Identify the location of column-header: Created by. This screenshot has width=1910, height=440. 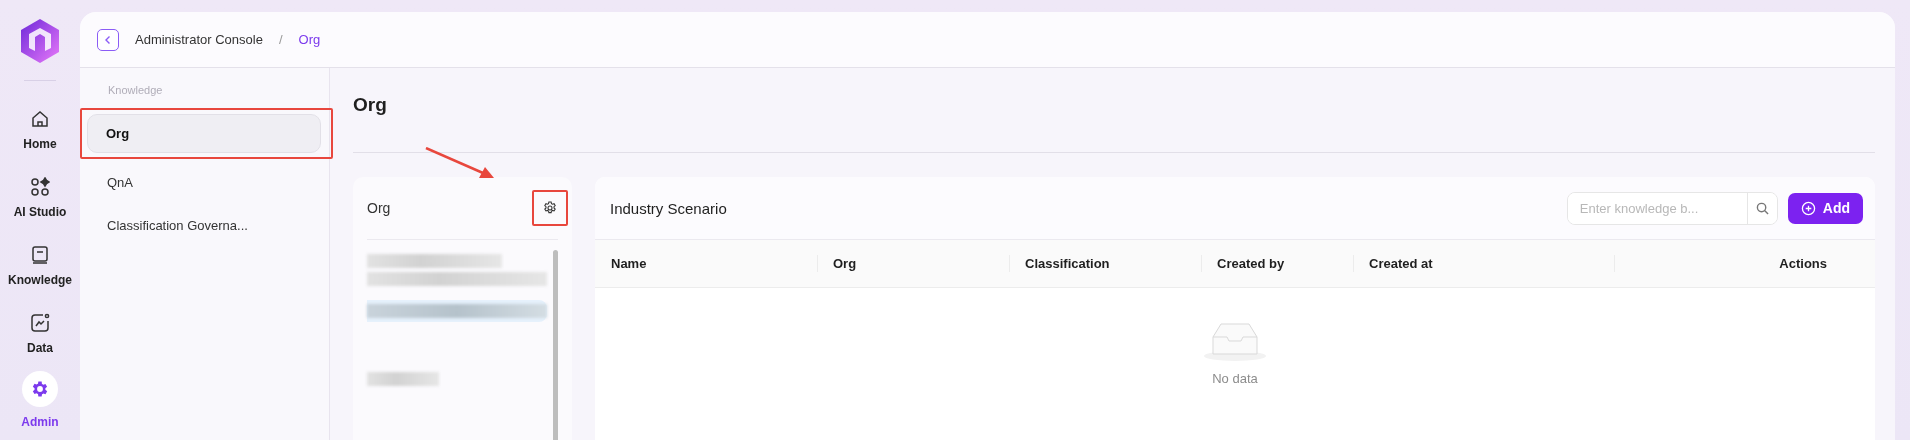
(1277, 264).